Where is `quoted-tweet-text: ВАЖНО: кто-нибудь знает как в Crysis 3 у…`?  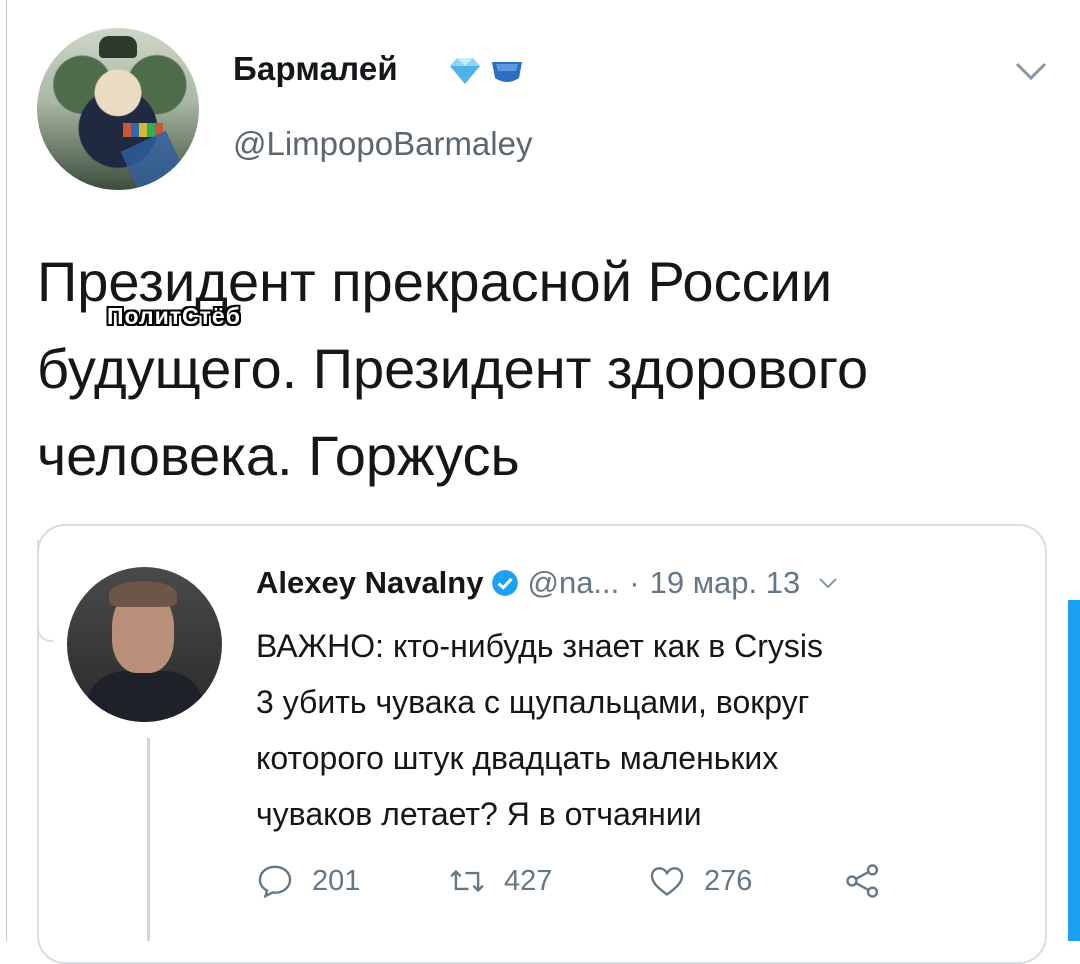 quoted-tweet-text: ВАЖНО: кто-нибудь знает как в Crysis 3 у… is located at coordinates (539, 730).